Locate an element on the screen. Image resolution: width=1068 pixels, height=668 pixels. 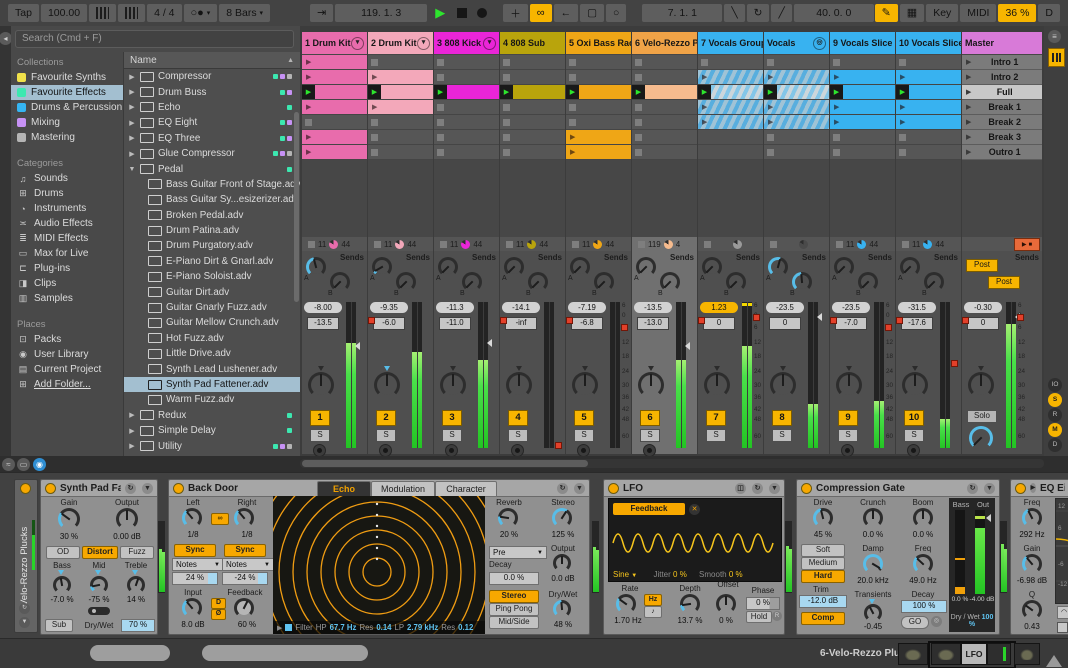
sync-left-button: Sync is located at coordinates (195, 550).